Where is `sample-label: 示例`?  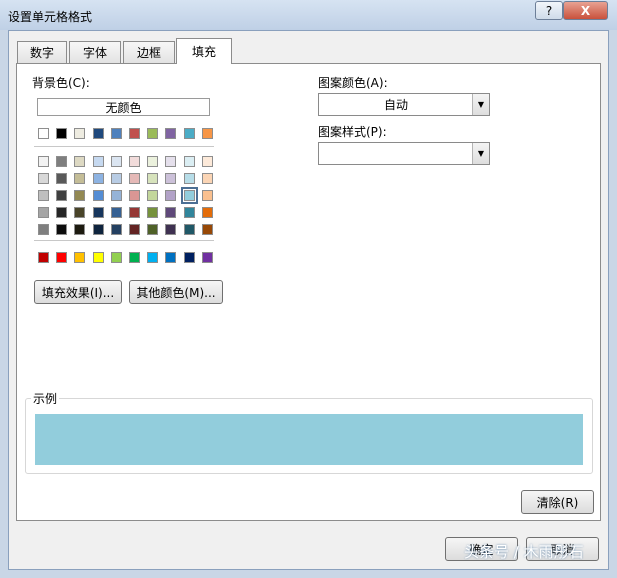
sample-label: 示例 is located at coordinates (45, 398).